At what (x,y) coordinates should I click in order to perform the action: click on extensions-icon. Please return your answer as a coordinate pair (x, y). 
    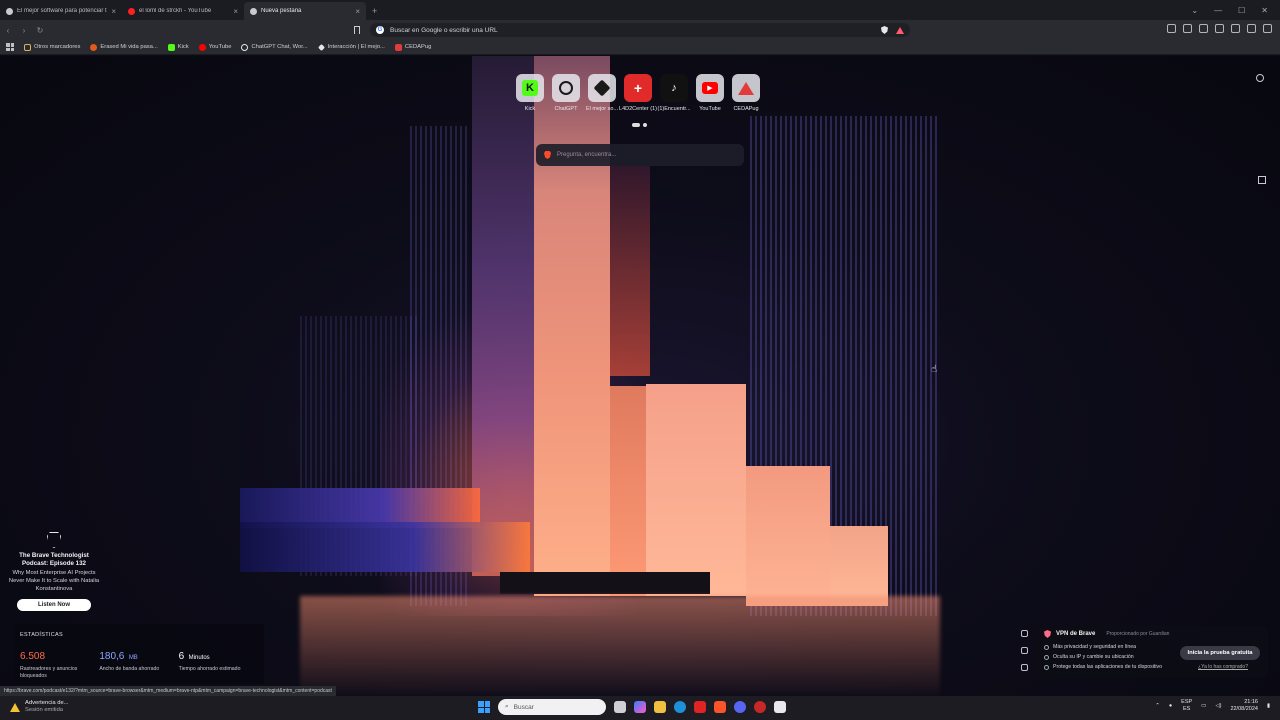
    Looking at the image, I should click on (1219, 28).